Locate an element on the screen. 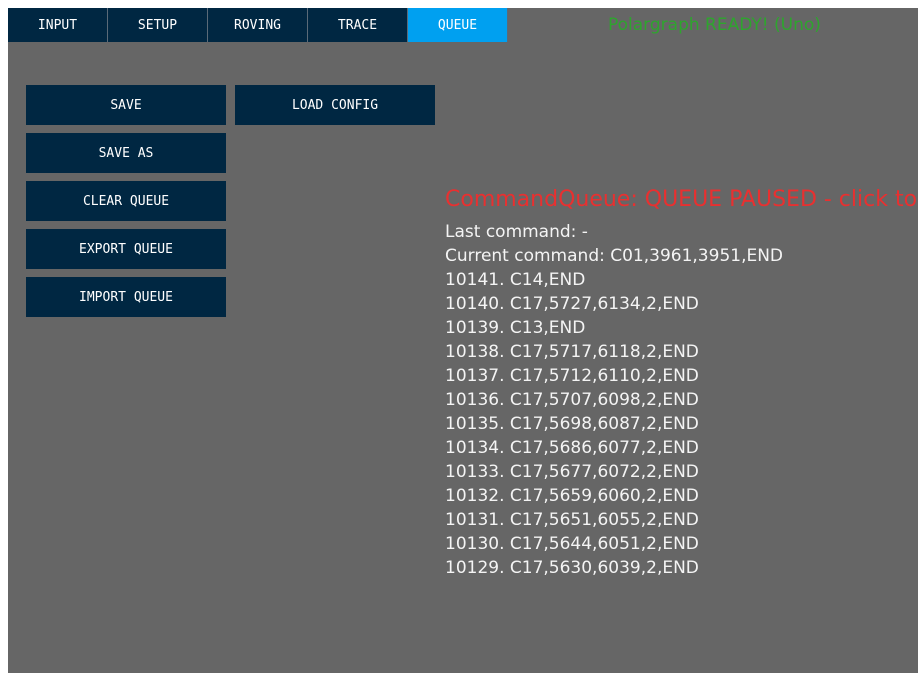  tab-queue: QUEUE is located at coordinates (458, 25).